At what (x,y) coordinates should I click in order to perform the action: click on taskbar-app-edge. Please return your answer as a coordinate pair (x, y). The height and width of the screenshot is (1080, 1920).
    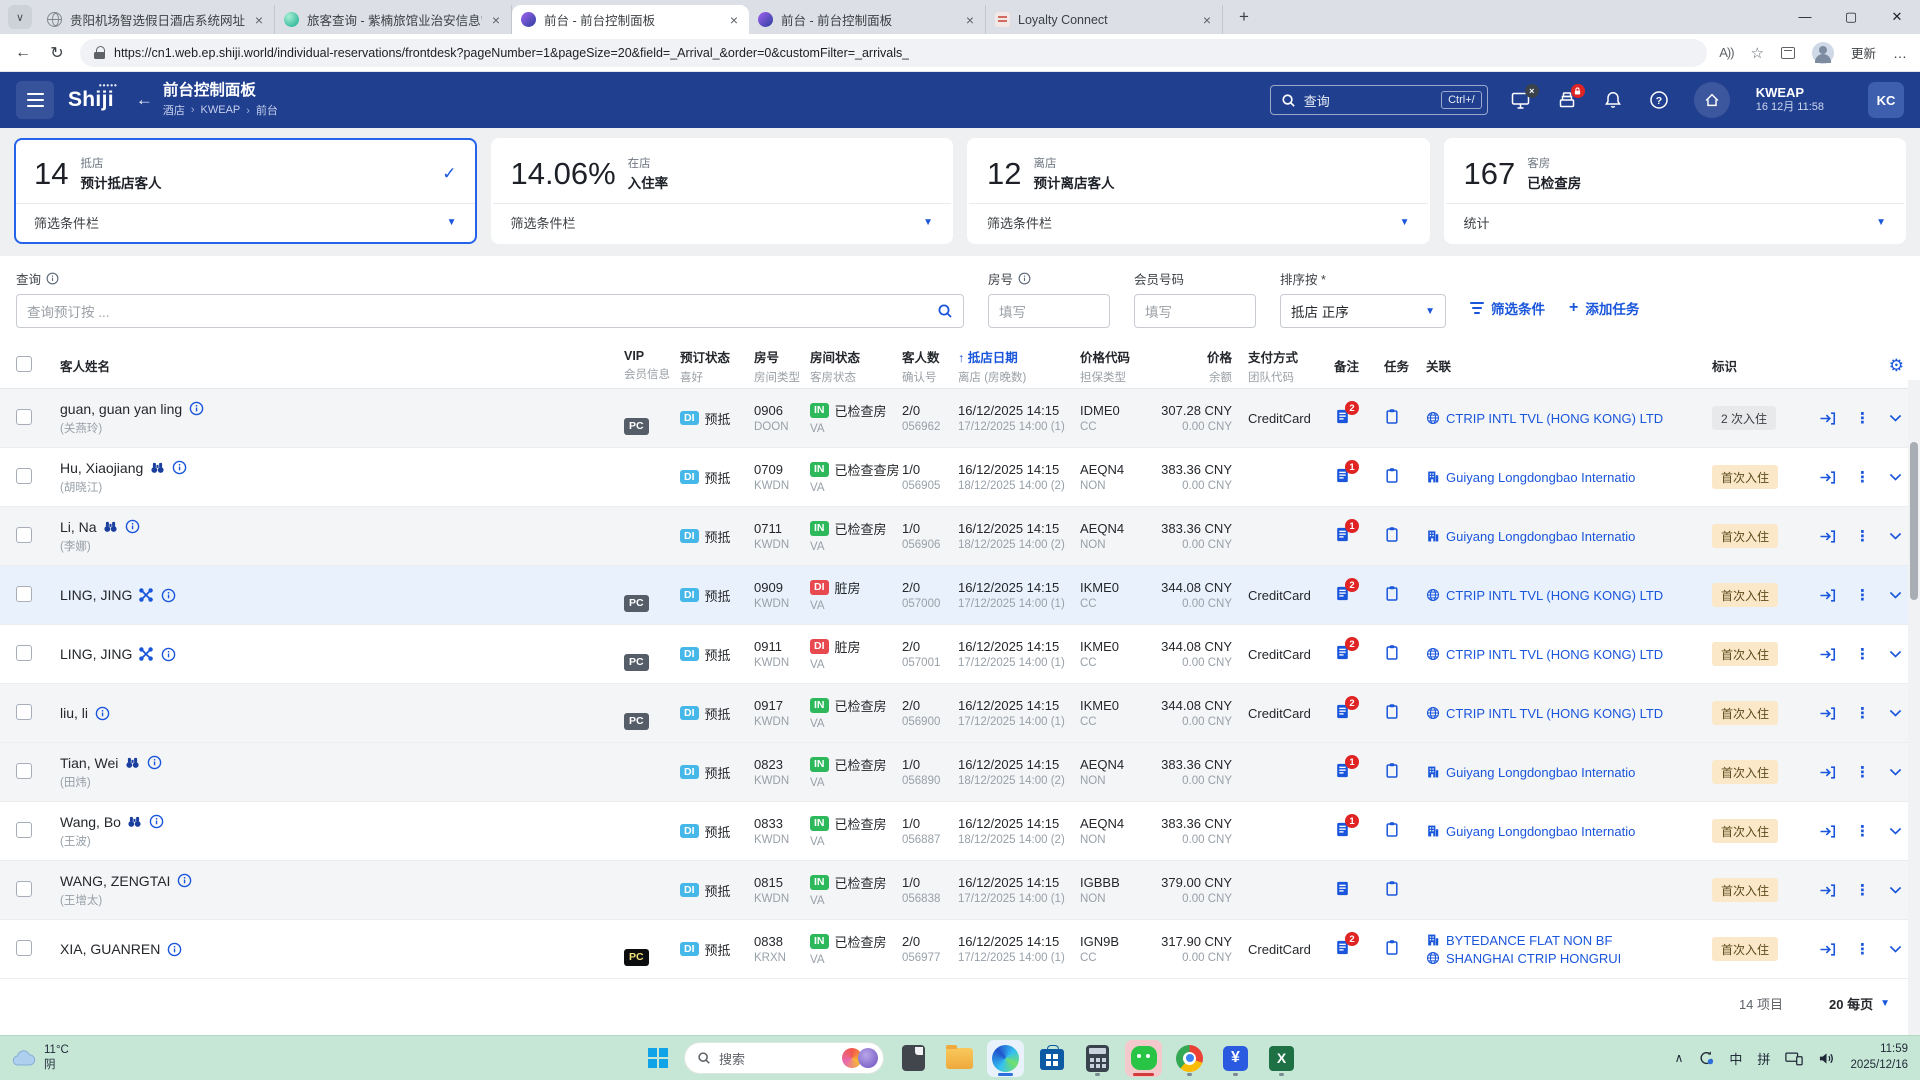
    Looking at the image, I should click on (1005, 1058).